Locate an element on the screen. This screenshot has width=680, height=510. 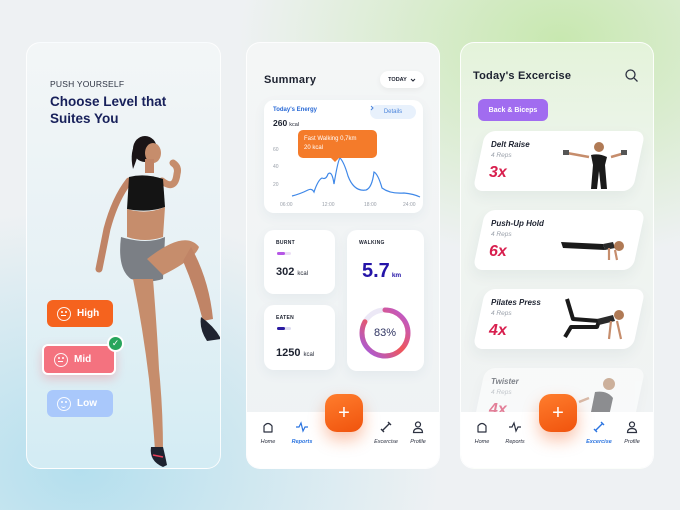
eaten-label: EATEN is located at coordinates (285, 318).